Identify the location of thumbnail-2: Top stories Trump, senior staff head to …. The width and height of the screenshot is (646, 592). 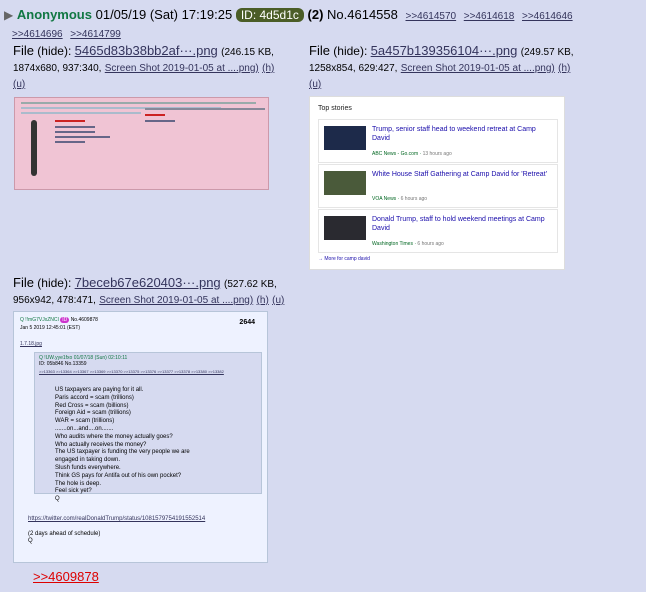
(437, 183).